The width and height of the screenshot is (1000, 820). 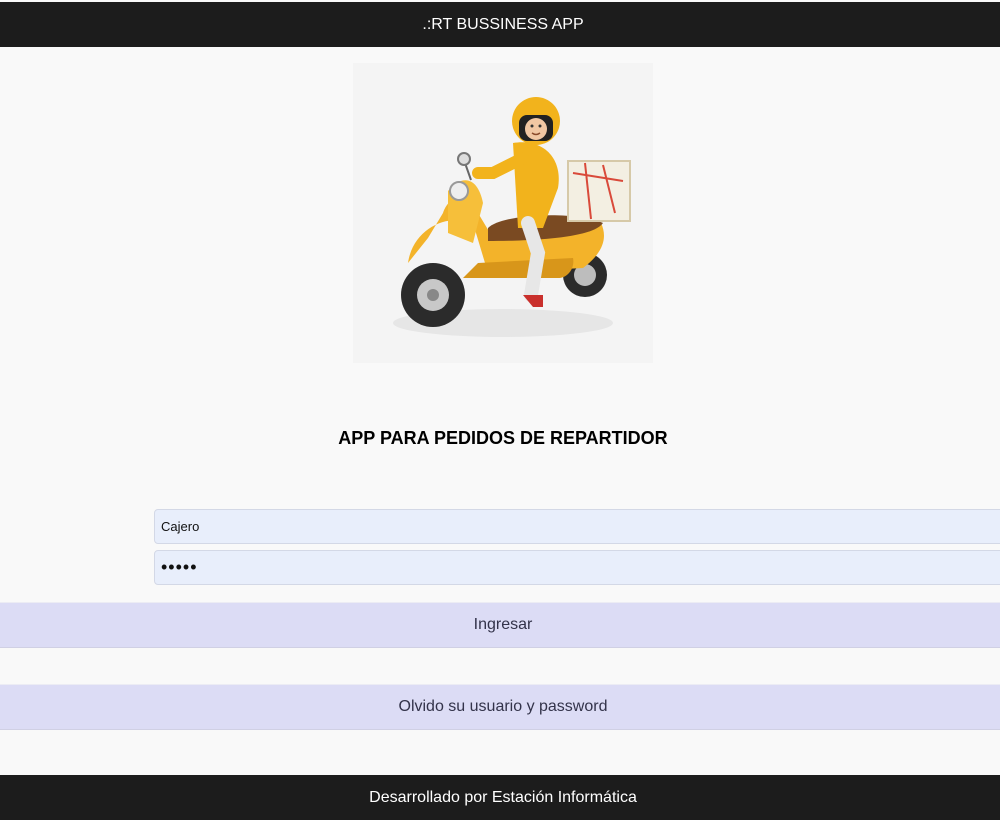 What do you see at coordinates (577, 567) in the screenshot?
I see `password-field` at bounding box center [577, 567].